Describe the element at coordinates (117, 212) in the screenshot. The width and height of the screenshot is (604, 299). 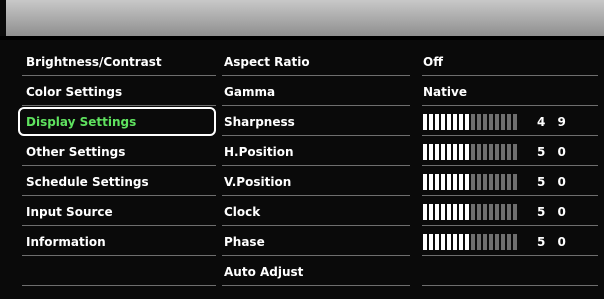
I see `menu-item-input-source: Input Source` at that location.